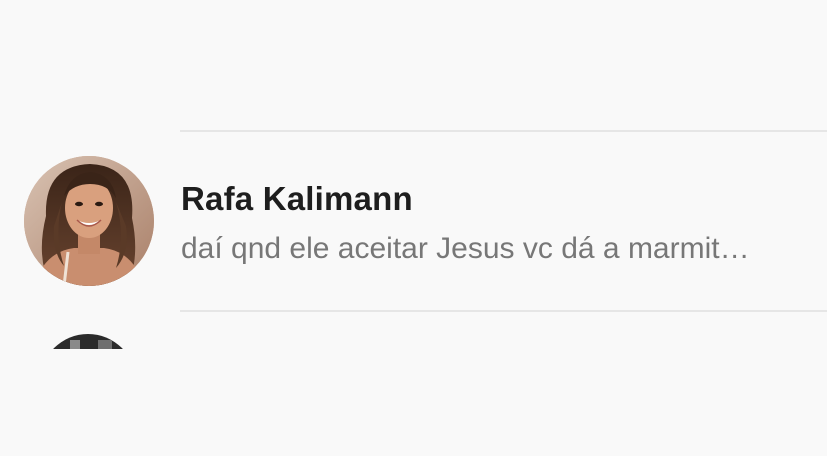 The width and height of the screenshot is (827, 456). Describe the element at coordinates (297, 198) in the screenshot. I see `contact-name: Rafa Kalimann` at that location.